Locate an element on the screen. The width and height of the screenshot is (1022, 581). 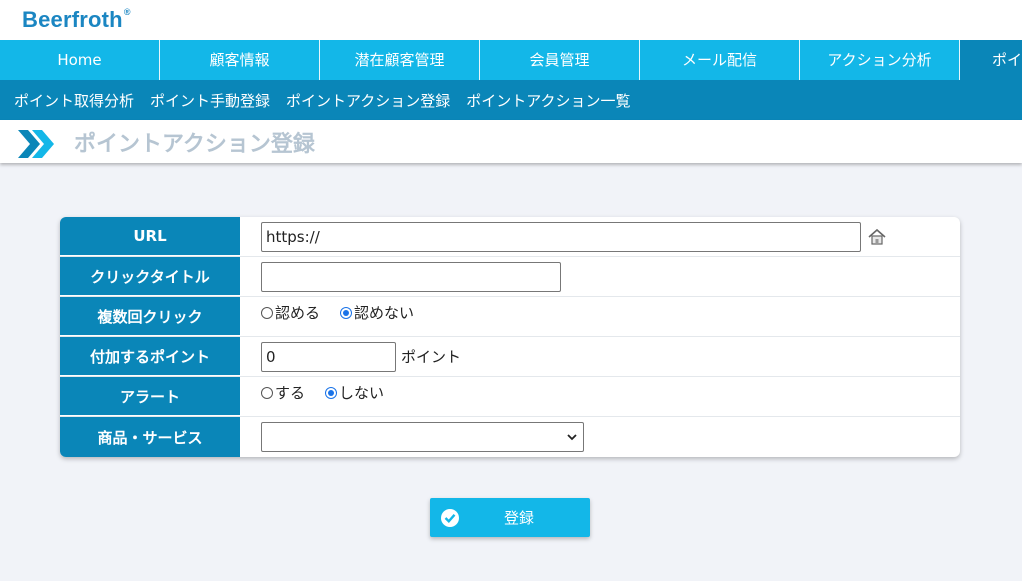
click-title-input is located at coordinates (411, 276).